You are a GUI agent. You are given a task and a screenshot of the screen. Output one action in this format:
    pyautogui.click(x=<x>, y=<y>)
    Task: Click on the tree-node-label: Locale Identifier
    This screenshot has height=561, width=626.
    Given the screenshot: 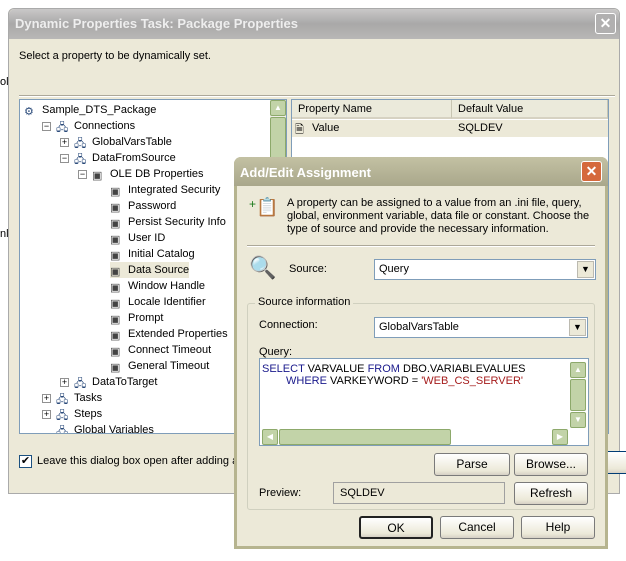 What is the action you would take?
    pyautogui.click(x=167, y=302)
    